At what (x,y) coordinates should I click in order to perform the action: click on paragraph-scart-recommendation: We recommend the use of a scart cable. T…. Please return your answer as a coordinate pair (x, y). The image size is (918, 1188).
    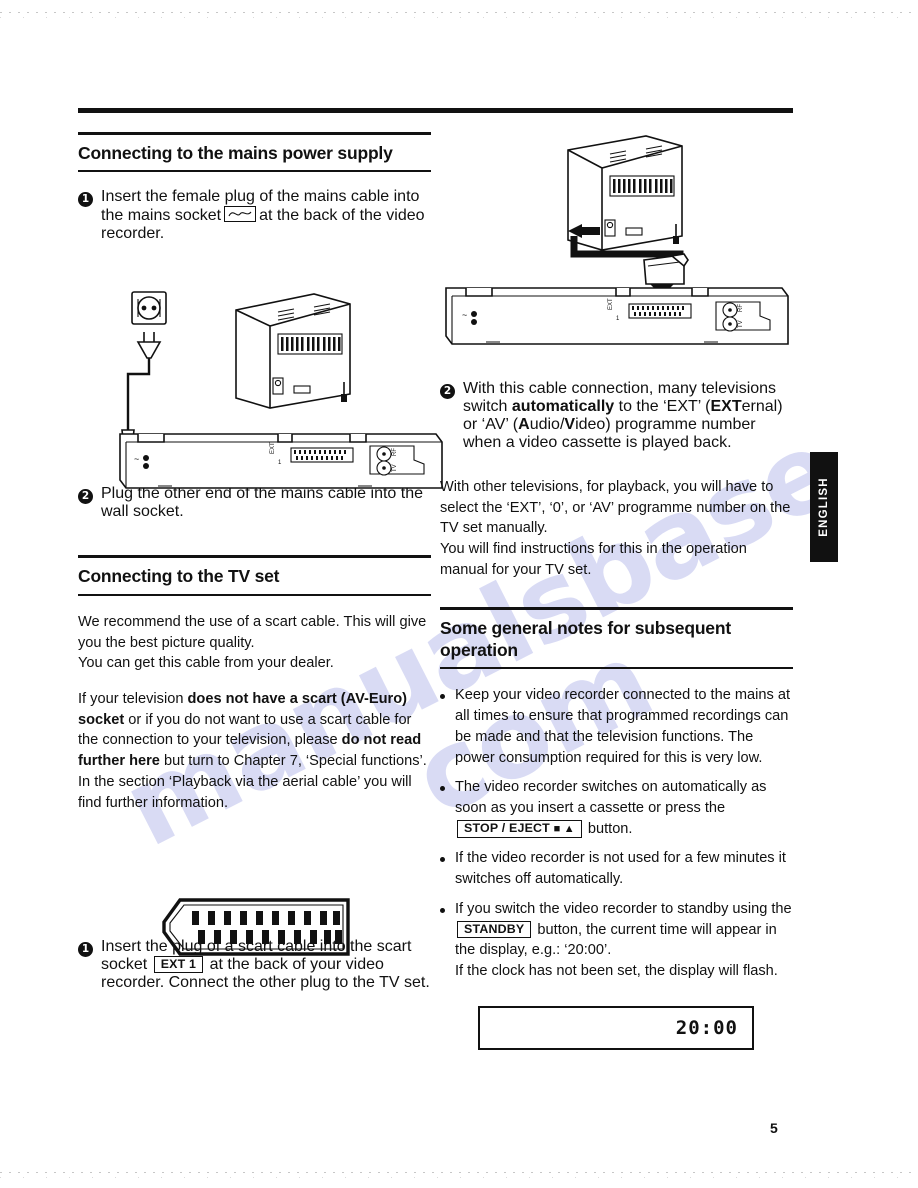
    Looking at the image, I should click on (252, 642).